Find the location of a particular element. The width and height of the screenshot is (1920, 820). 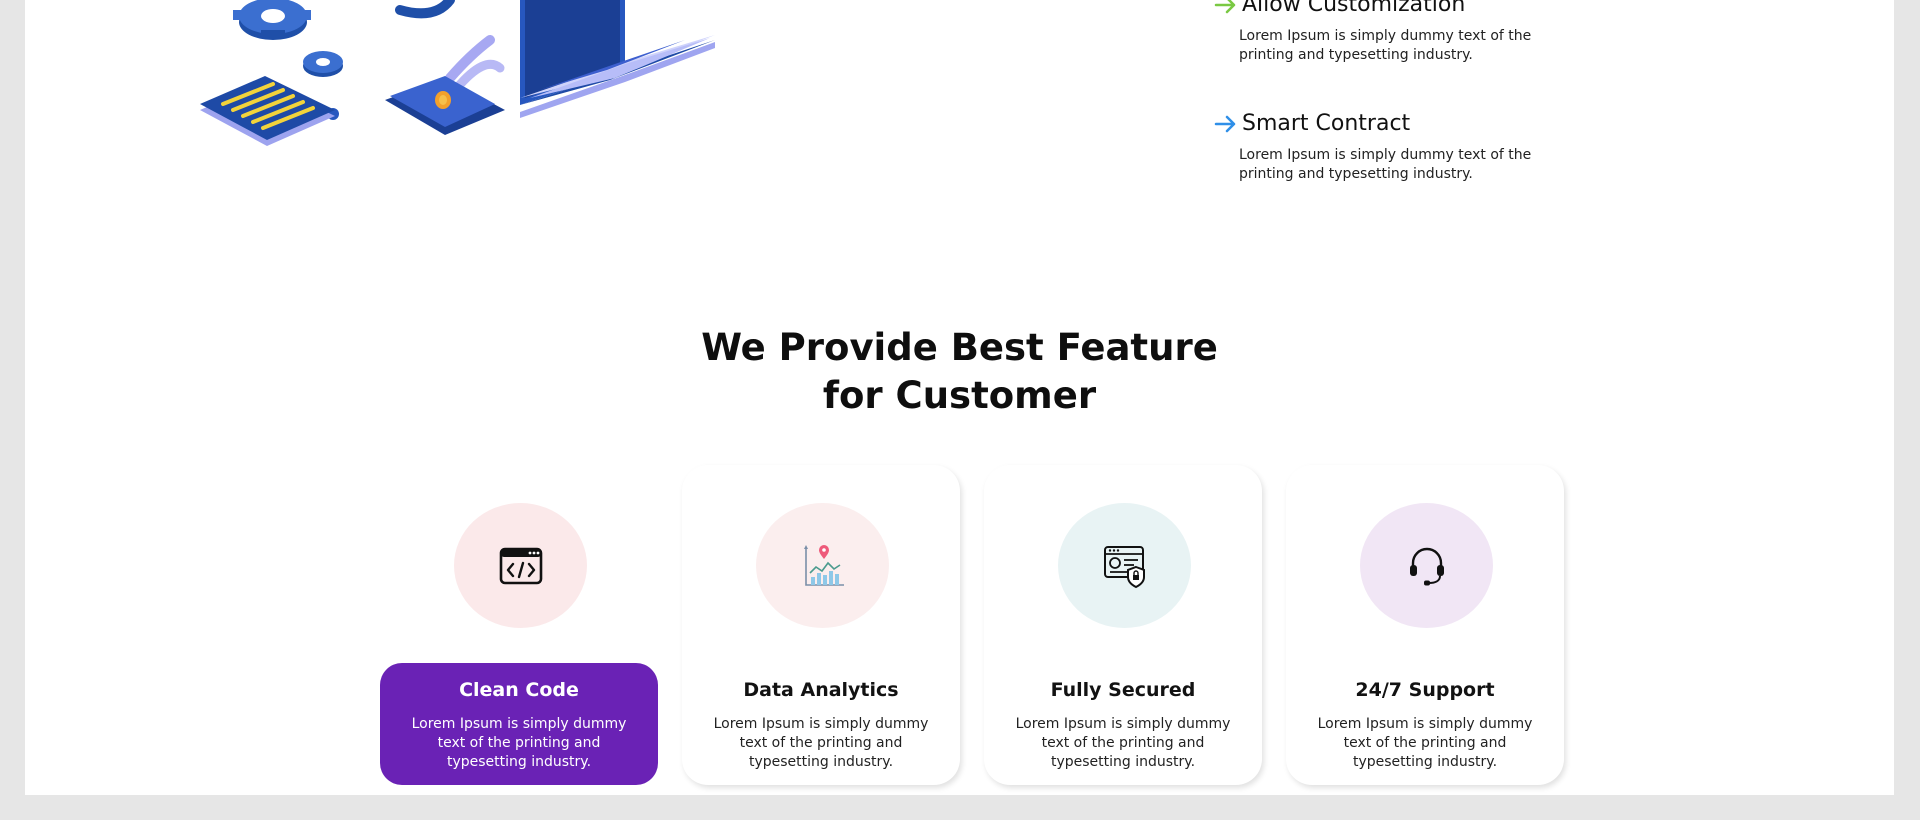

analytics-chart-icon is located at coordinates (823, 565).